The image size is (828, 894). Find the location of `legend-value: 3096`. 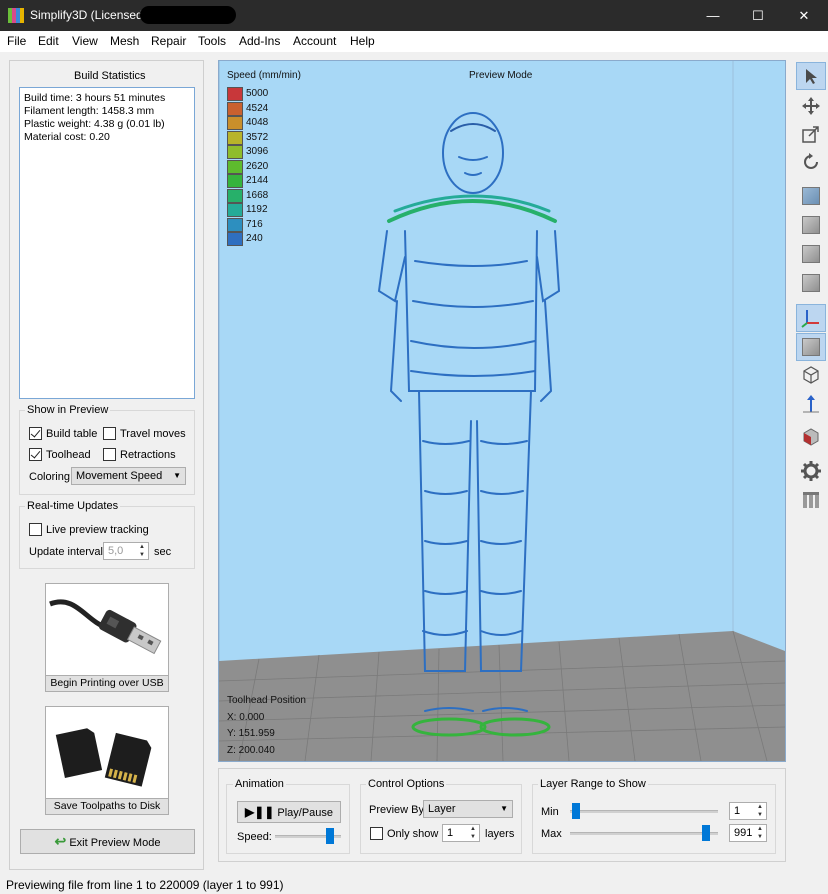

legend-value: 3096 is located at coordinates (257, 151).